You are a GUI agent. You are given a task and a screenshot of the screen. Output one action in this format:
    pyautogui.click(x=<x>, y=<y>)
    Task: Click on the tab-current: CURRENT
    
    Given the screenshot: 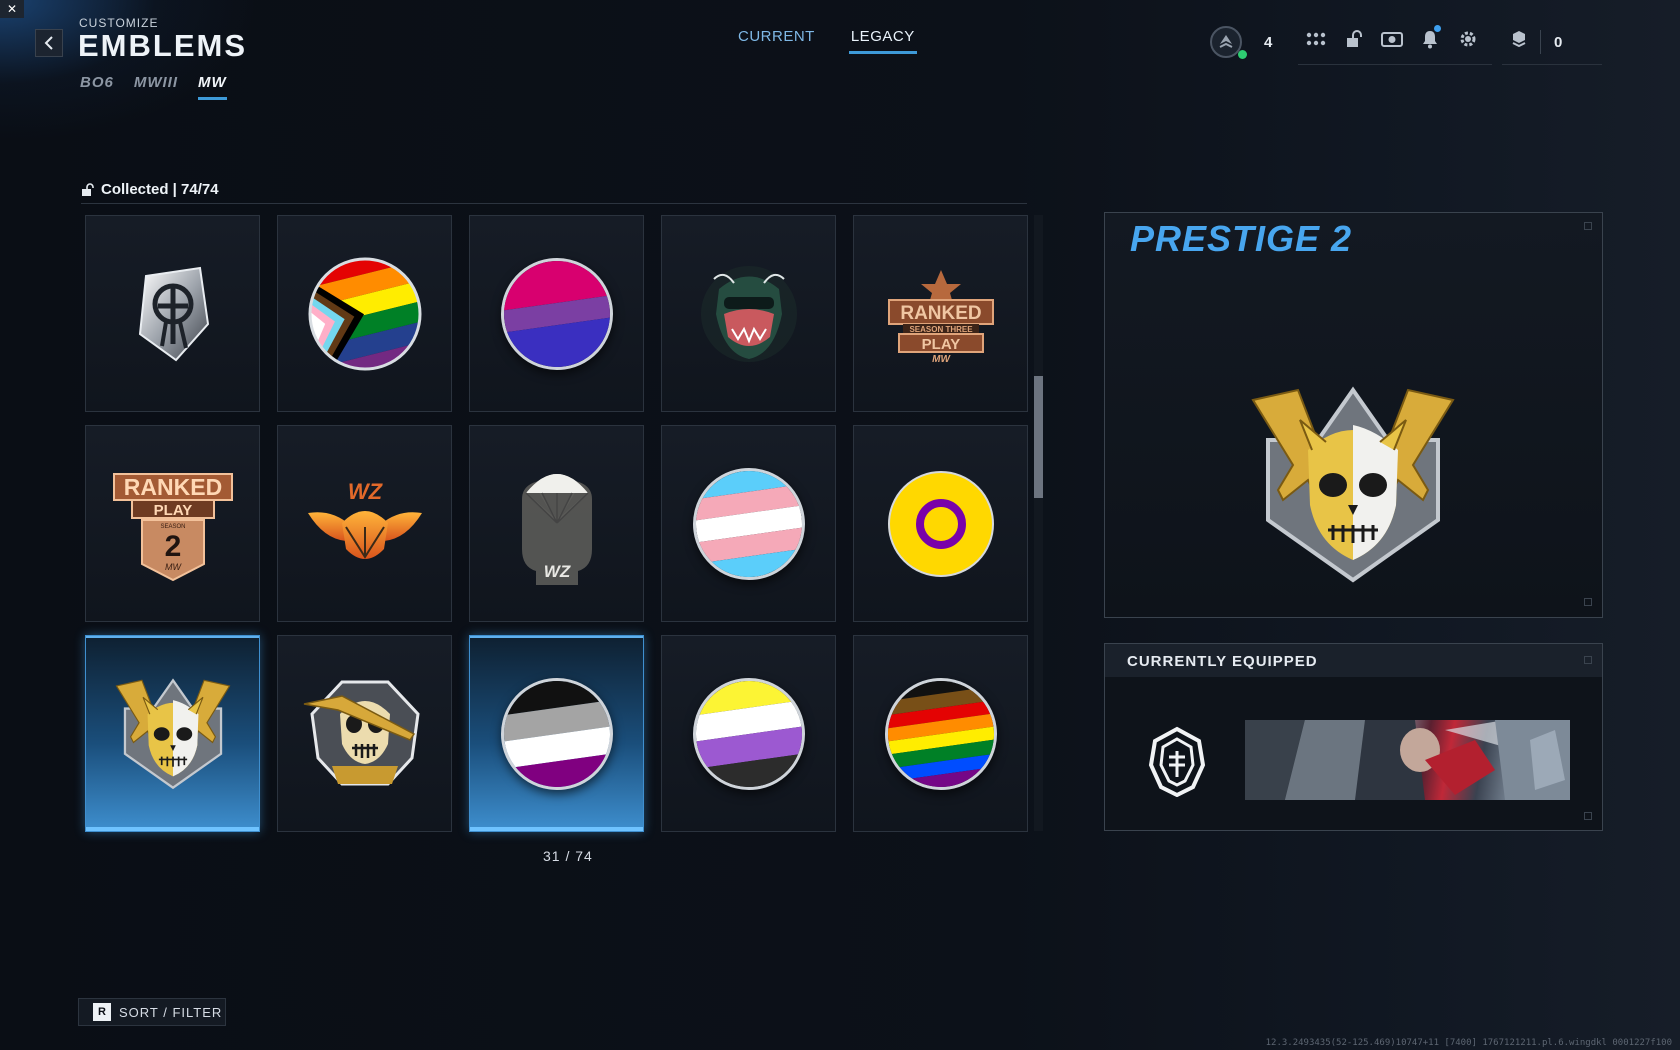 What is the action you would take?
    pyautogui.click(x=776, y=41)
    